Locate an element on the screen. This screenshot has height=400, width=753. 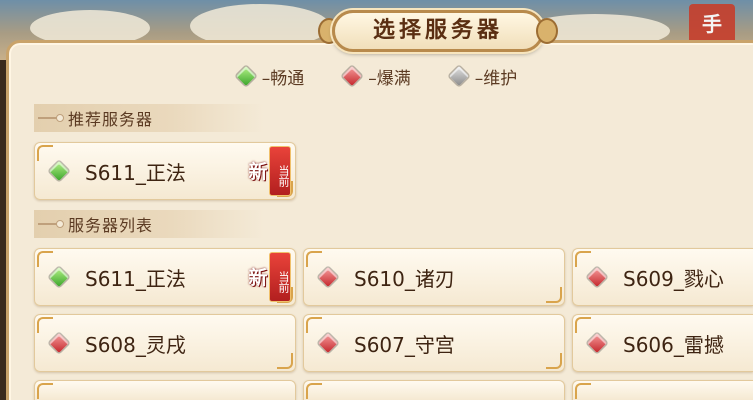
section-heading-label: 服务器列表 is located at coordinates (111, 225).